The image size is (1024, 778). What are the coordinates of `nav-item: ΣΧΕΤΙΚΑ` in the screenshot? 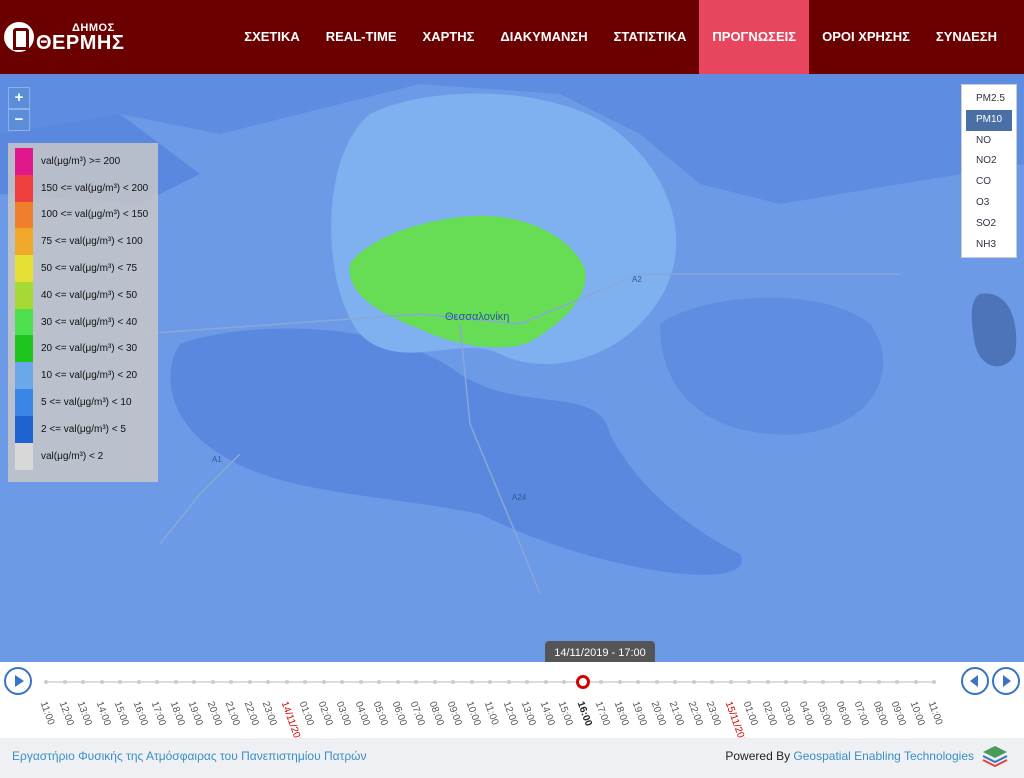 It's located at (271, 37).